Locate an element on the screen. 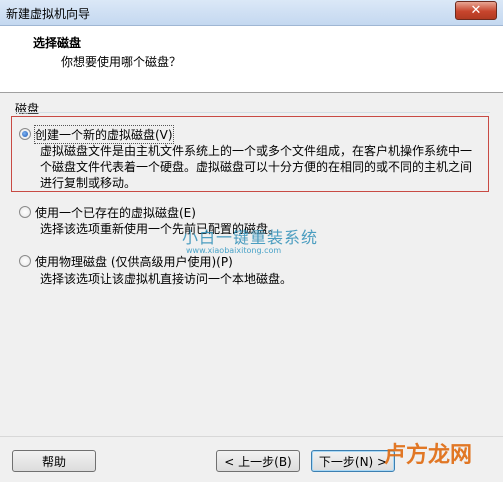 The width and height of the screenshot is (503, 482). desc-line: 个磁盘文件代表着一个硬盘。虚拟磁盘可以十分方便的在相同的或不同的主机之间 is located at coordinates (256, 167).